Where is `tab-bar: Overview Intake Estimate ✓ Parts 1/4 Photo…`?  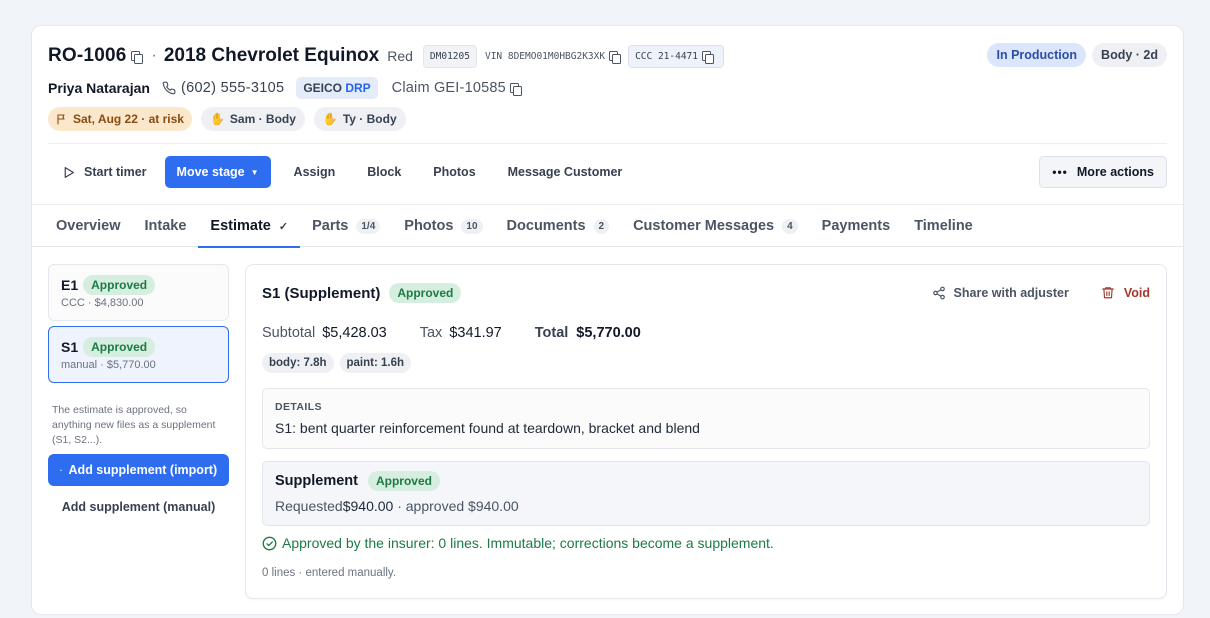
tab-bar: Overview Intake Estimate ✓ Parts 1/4 Photo… is located at coordinates (607, 226).